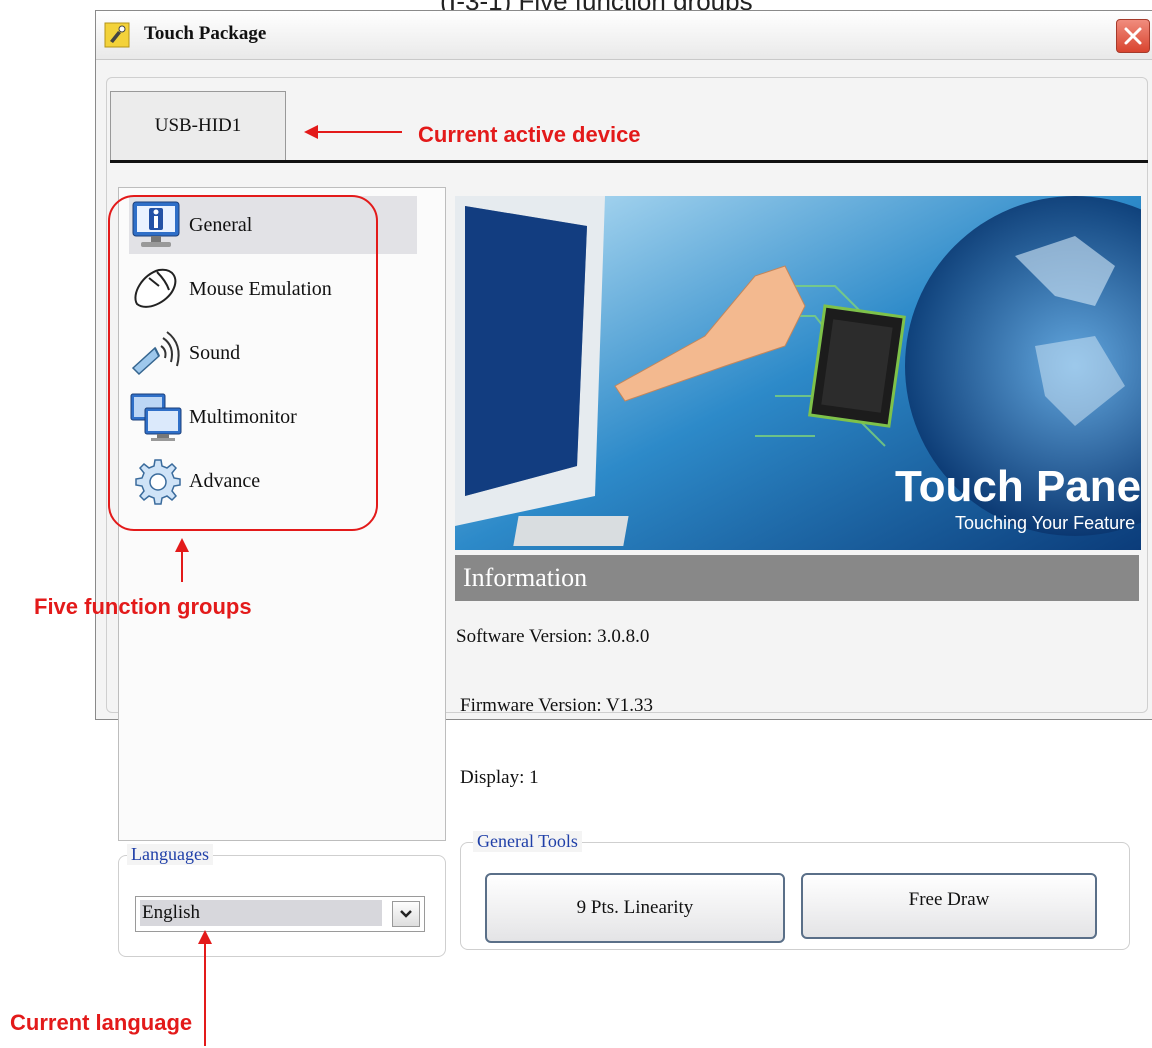 The width and height of the screenshot is (1152, 1048). Describe the element at coordinates (117, 35) in the screenshot. I see `touch-app-icon` at that location.